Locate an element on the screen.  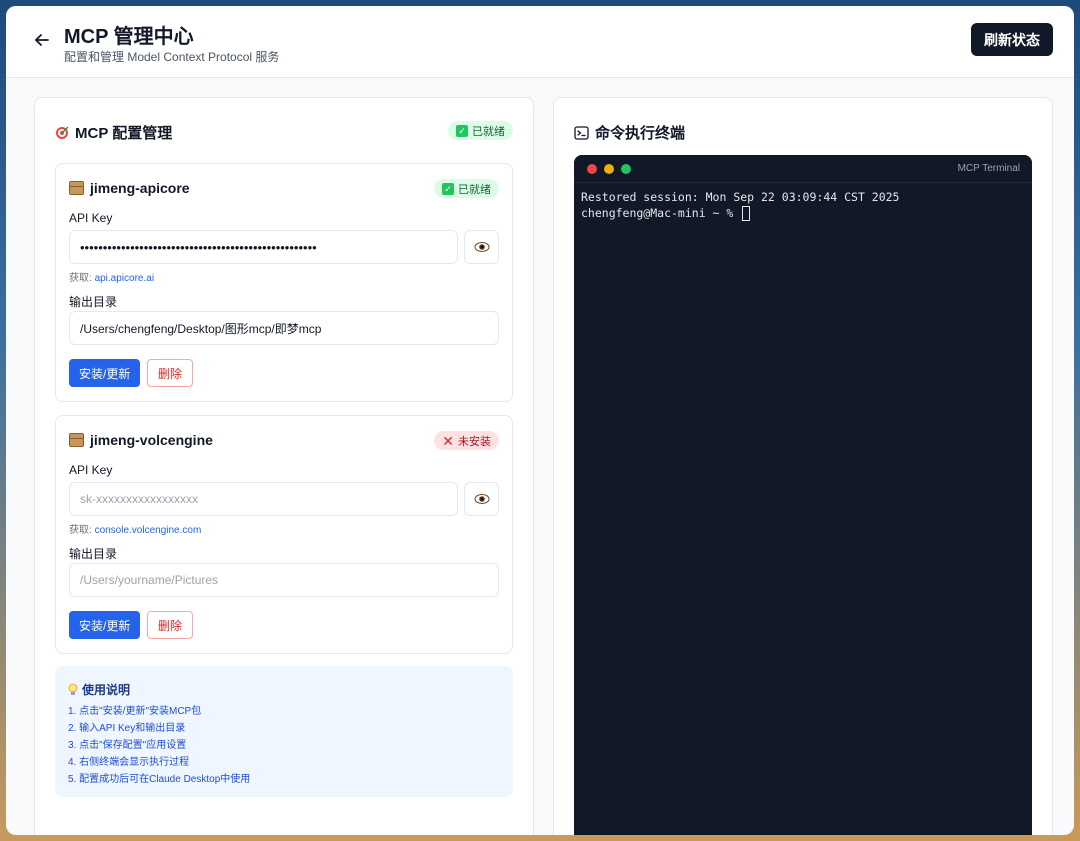
back-button is located at coordinates (42, 40).